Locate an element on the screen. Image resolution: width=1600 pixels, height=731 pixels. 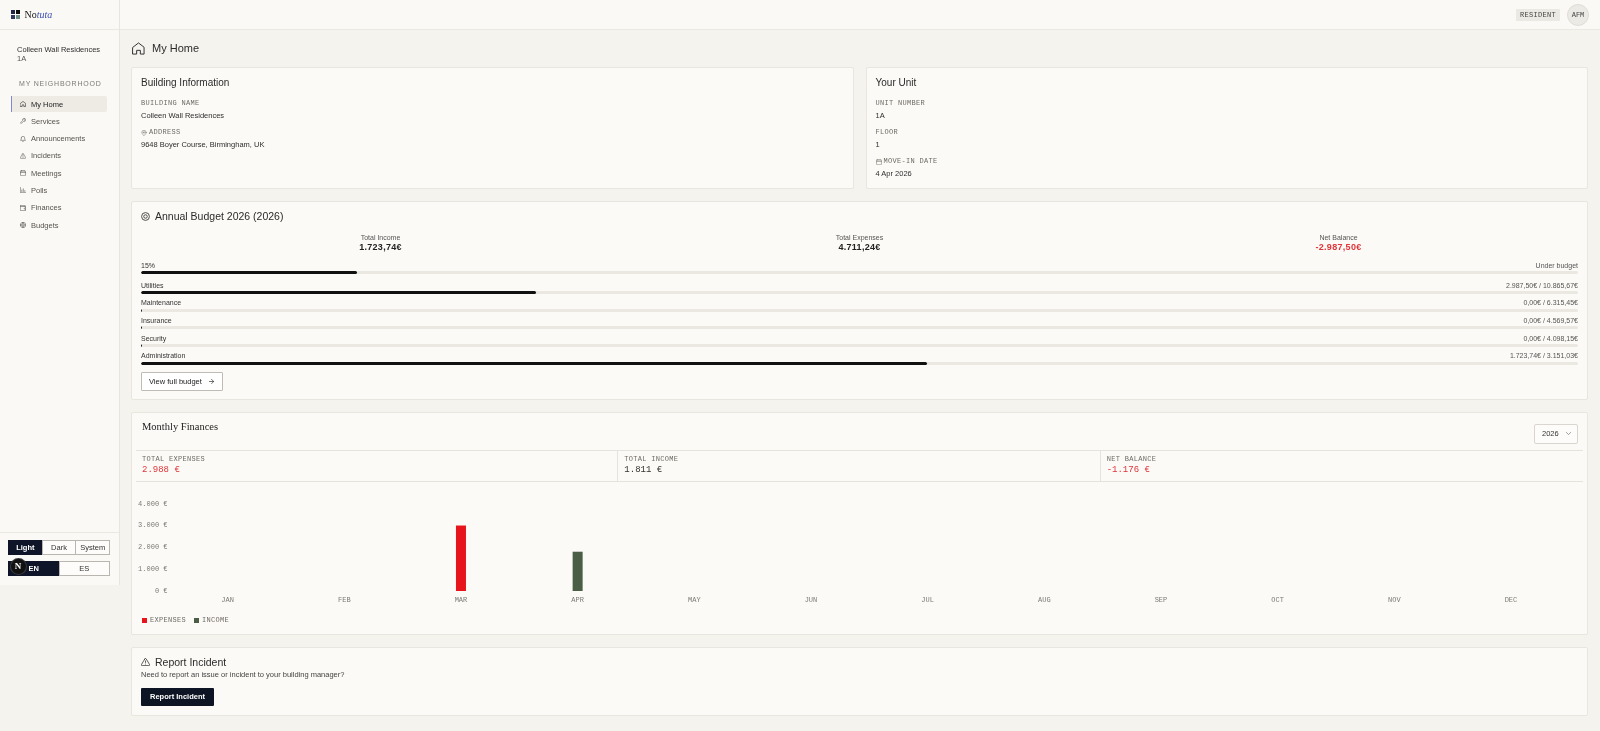
target-icon is located at coordinates (145, 216).